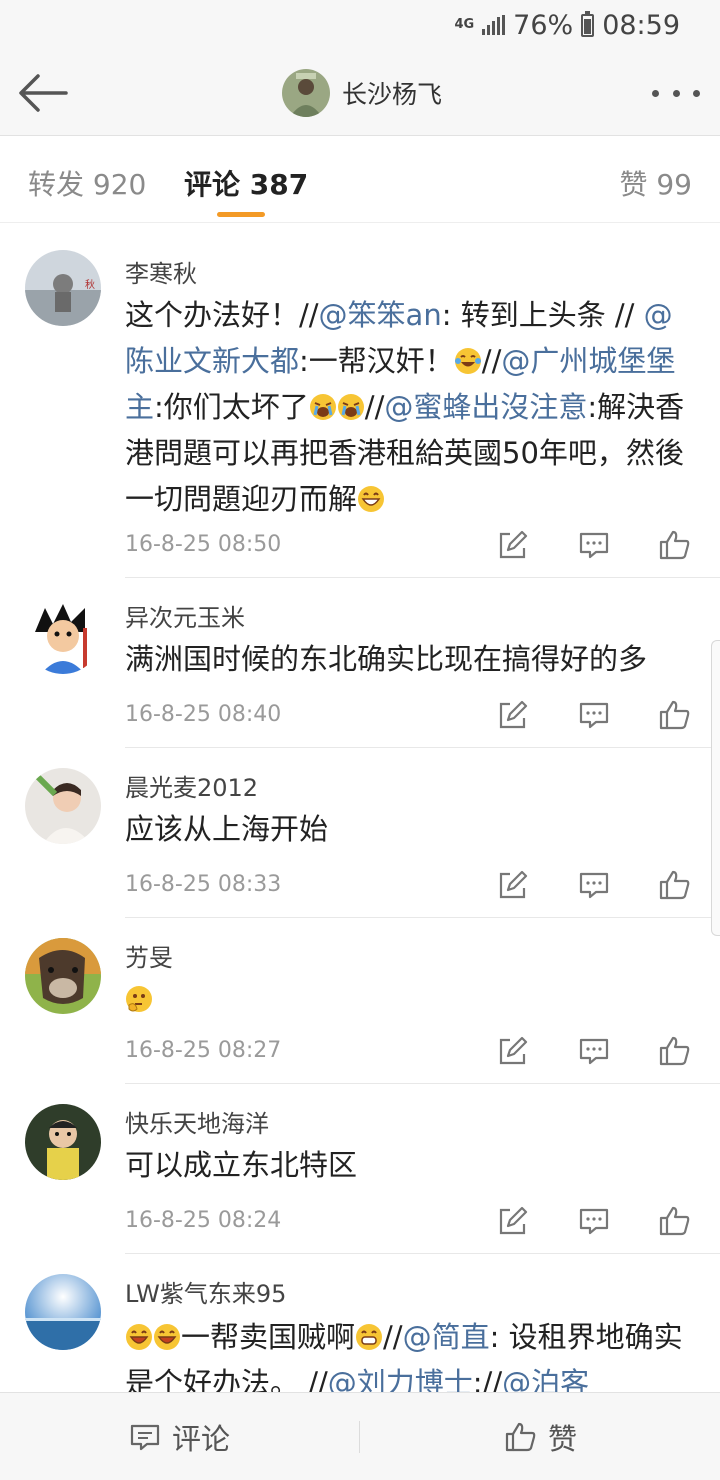  I want to click on comment-text: 满洲国时候的东北确实比现在搞得好的多, so click(386, 659).